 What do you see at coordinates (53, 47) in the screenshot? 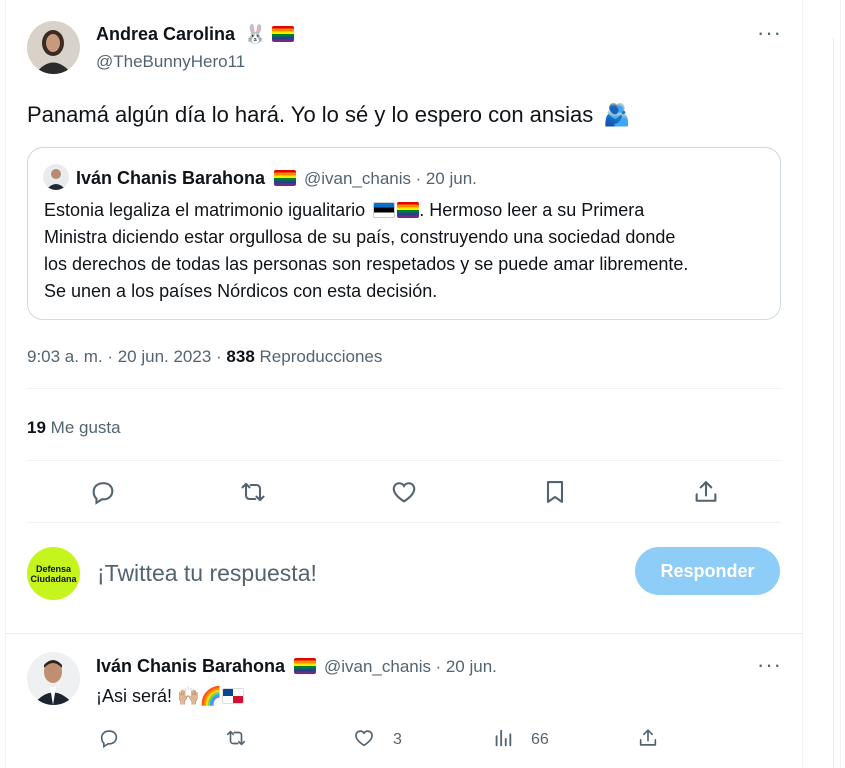
I see `avatar` at bounding box center [53, 47].